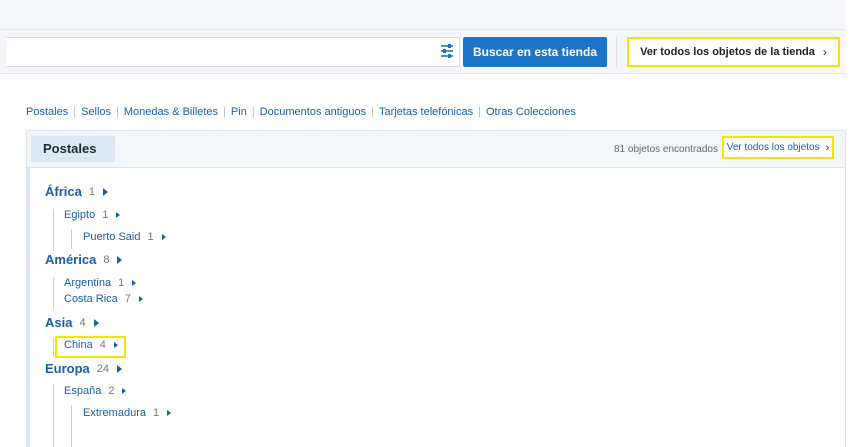  Describe the element at coordinates (78, 345) in the screenshot. I see `tree-item-label: China` at that location.